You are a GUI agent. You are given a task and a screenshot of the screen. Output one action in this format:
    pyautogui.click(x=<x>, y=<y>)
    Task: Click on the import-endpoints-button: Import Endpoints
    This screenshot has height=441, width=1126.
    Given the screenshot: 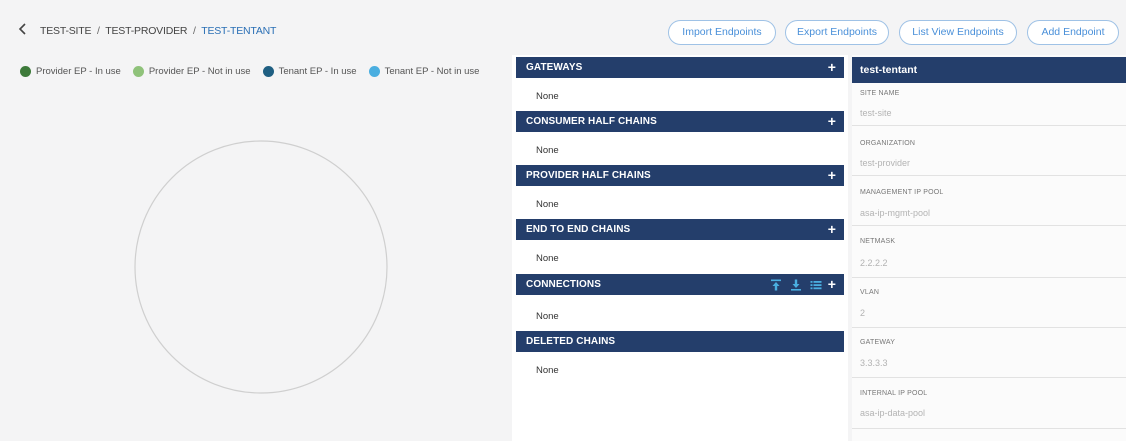 What is the action you would take?
    pyautogui.click(x=722, y=32)
    